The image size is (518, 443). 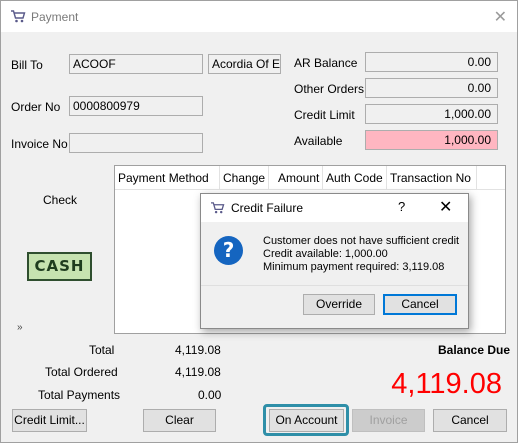 What do you see at coordinates (136, 106) in the screenshot?
I see `order-no-field: 0000800979` at bounding box center [136, 106].